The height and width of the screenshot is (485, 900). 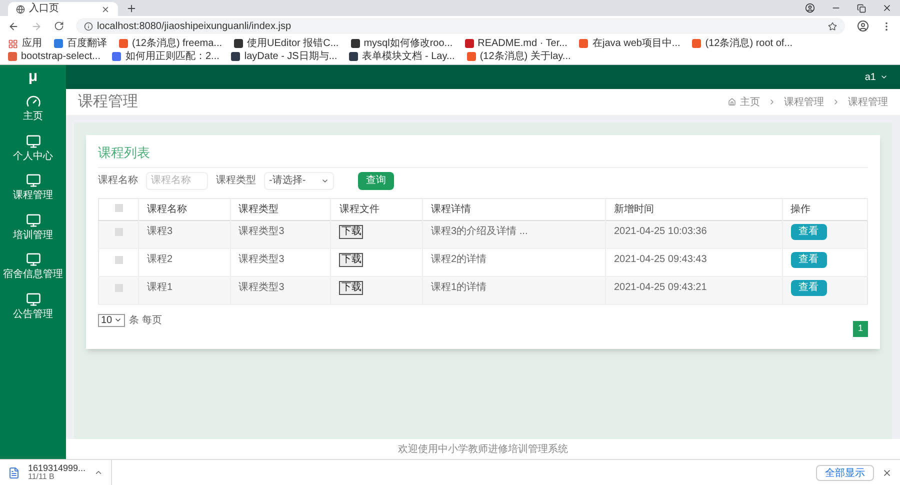 I want to click on table-cell: 课程3, so click(x=160, y=231).